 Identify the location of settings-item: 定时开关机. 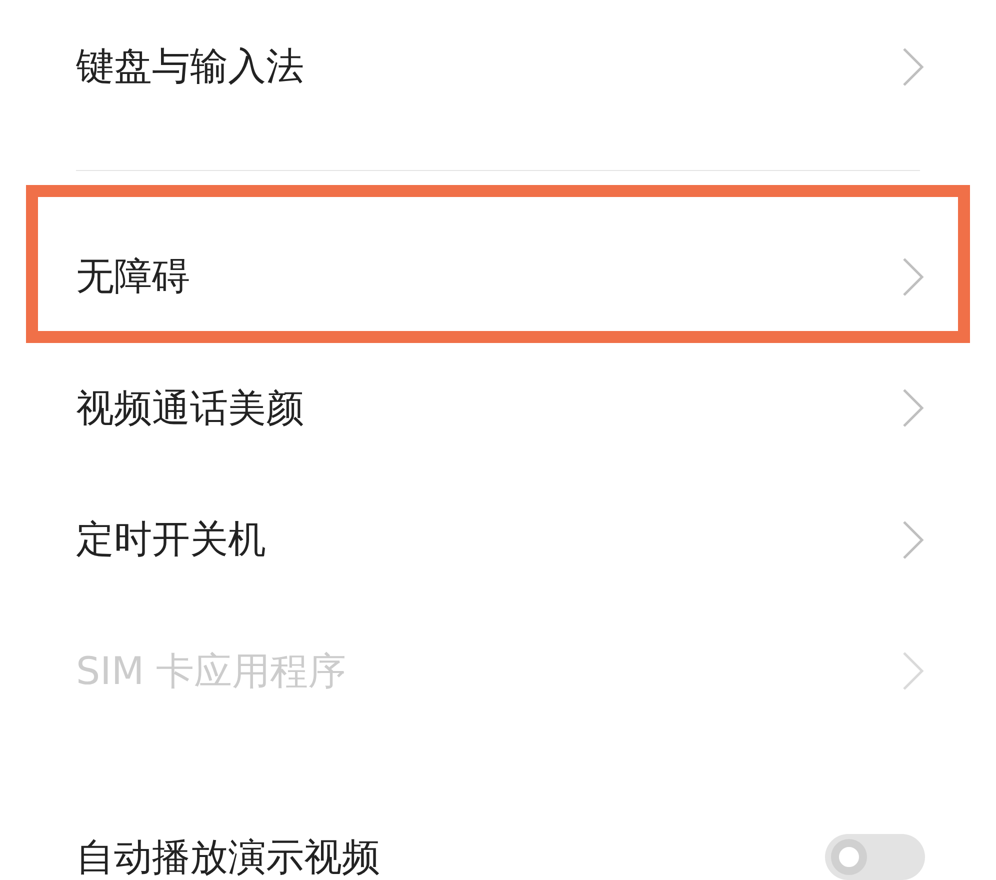
(498, 540).